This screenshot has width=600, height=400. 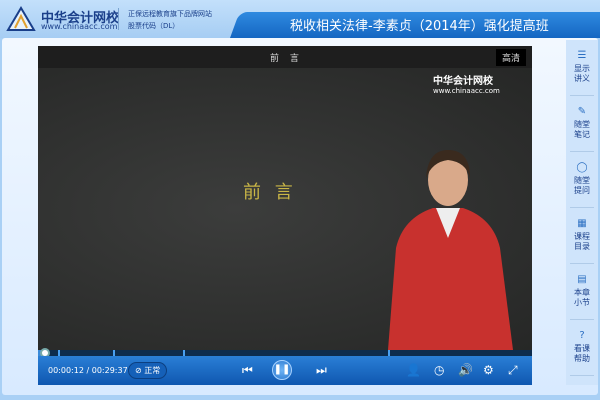 What do you see at coordinates (439, 370) in the screenshot?
I see `clock-icon: ◷` at bounding box center [439, 370].